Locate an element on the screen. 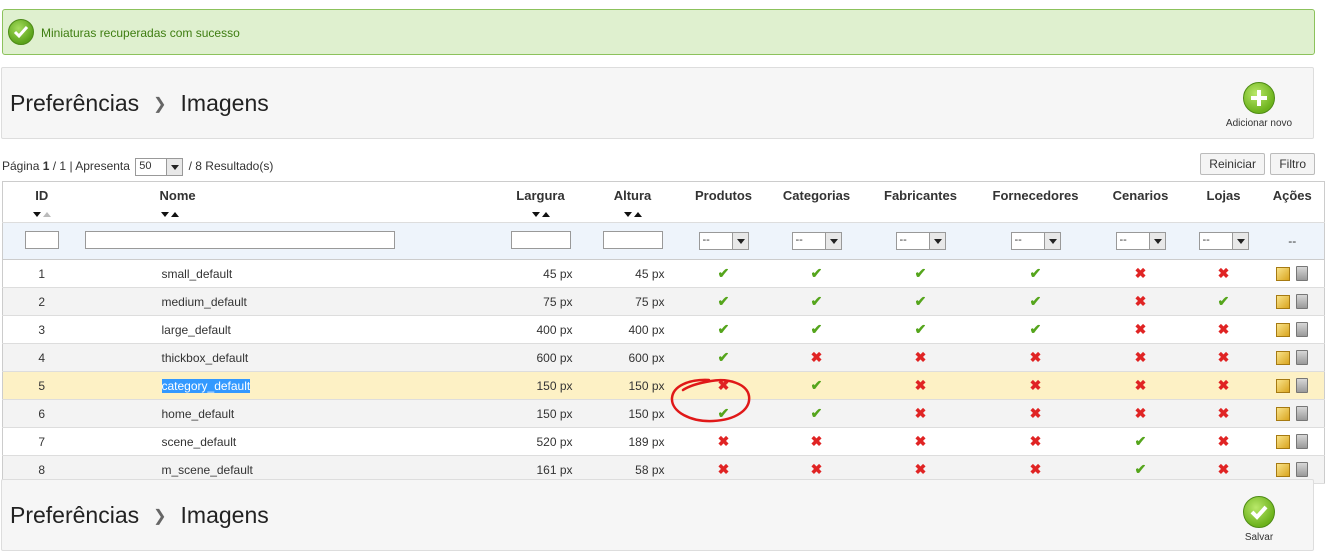  filter-button: Filtro is located at coordinates (1292, 164).